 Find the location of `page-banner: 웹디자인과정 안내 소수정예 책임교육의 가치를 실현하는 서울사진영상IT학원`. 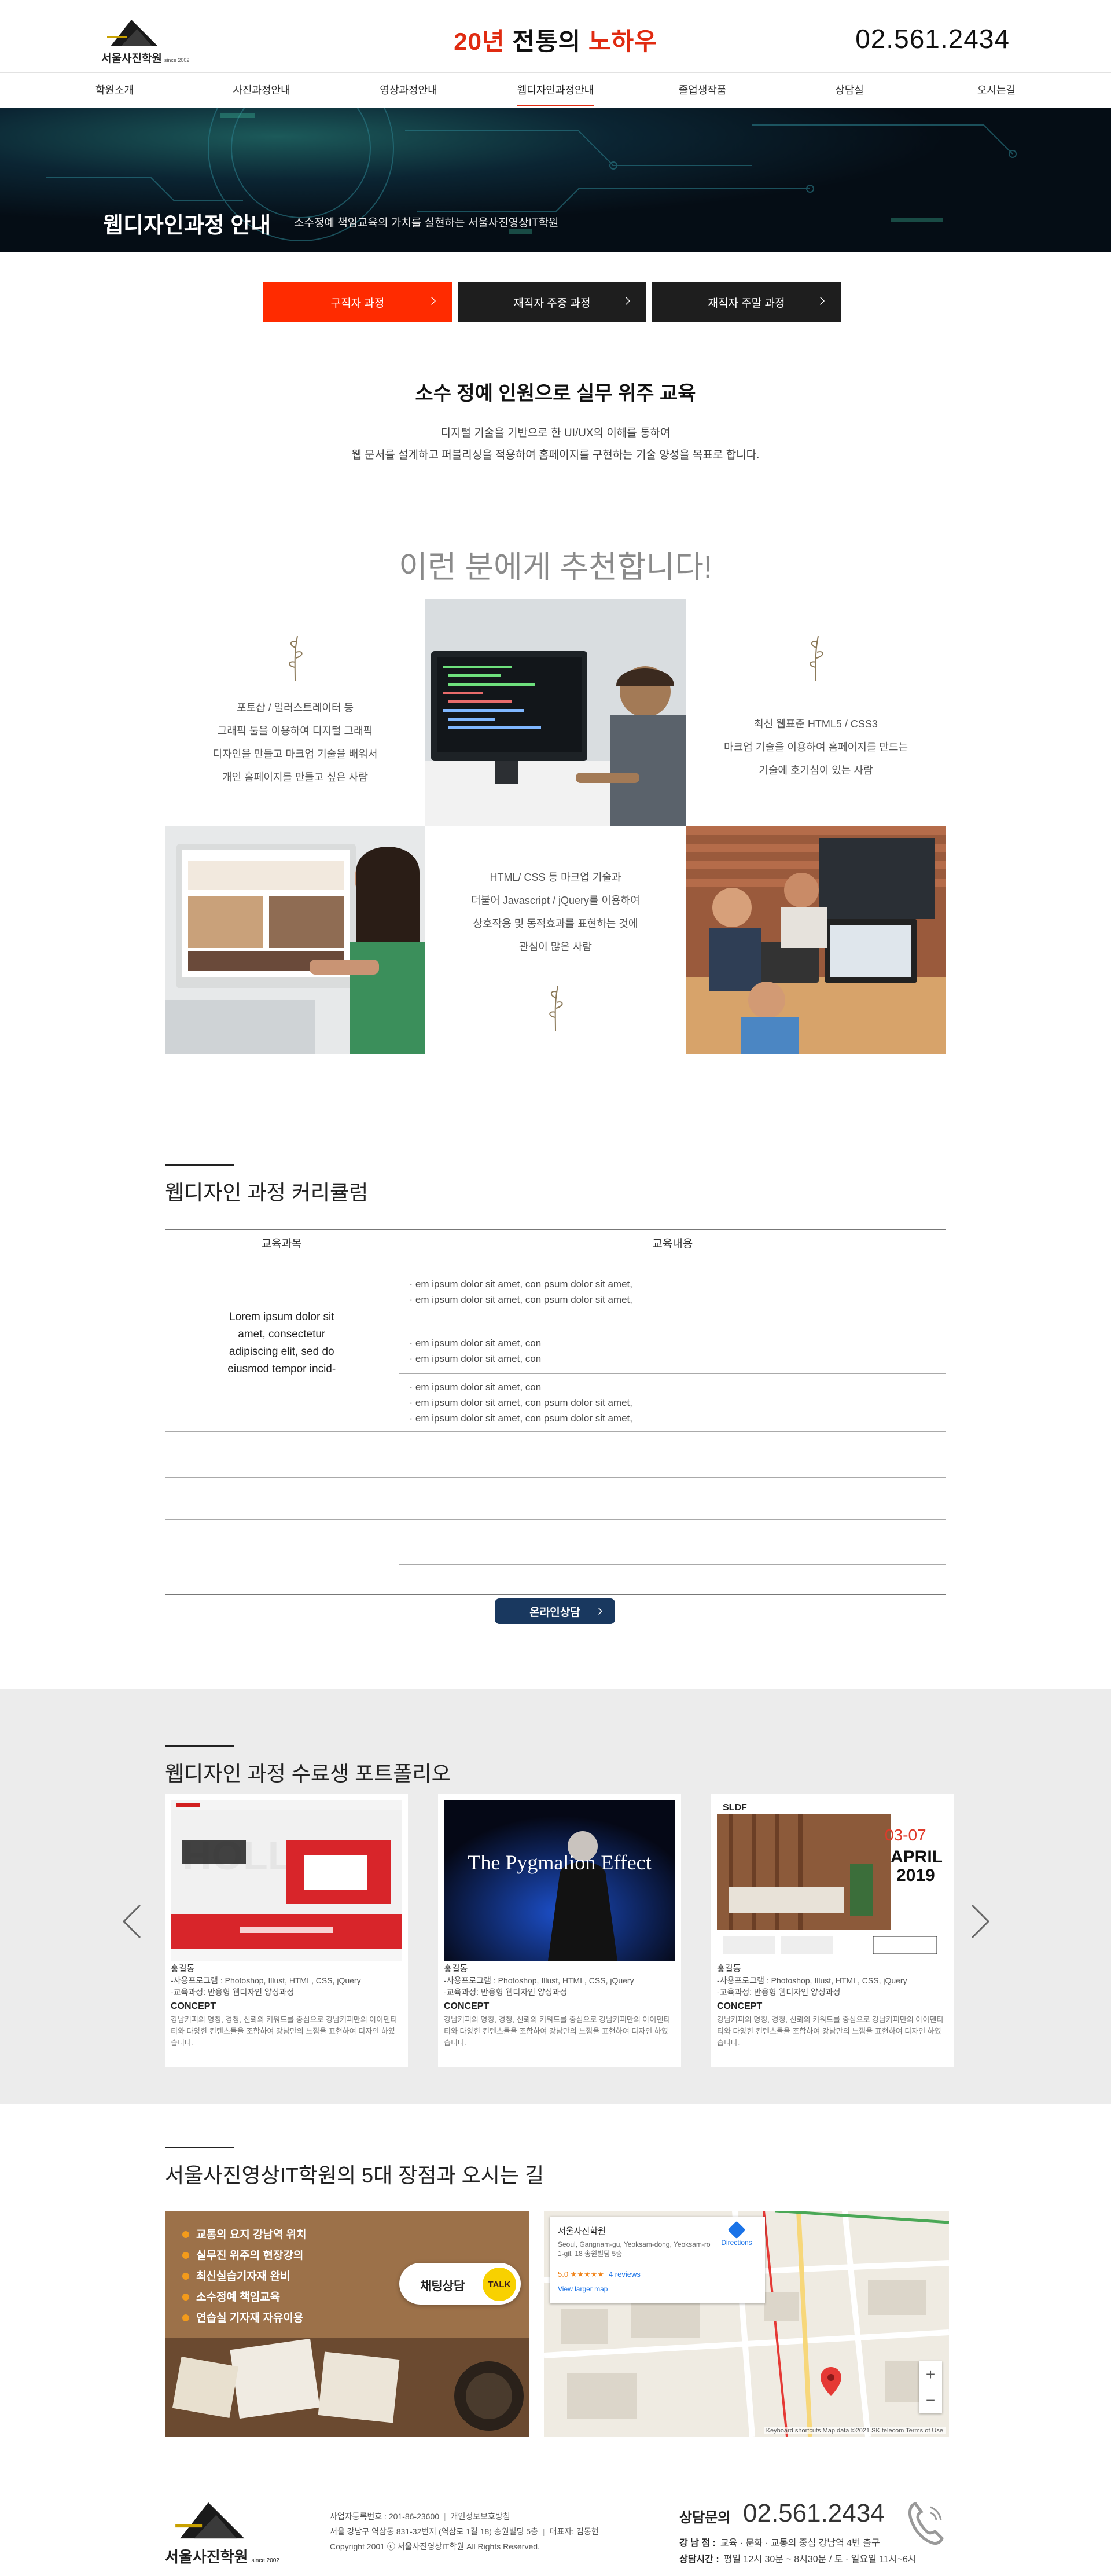

page-banner: 웹디자인과정 안내 소수정예 책임교육의 가치를 실현하는 서울사진영상IT학원 is located at coordinates (555, 180).